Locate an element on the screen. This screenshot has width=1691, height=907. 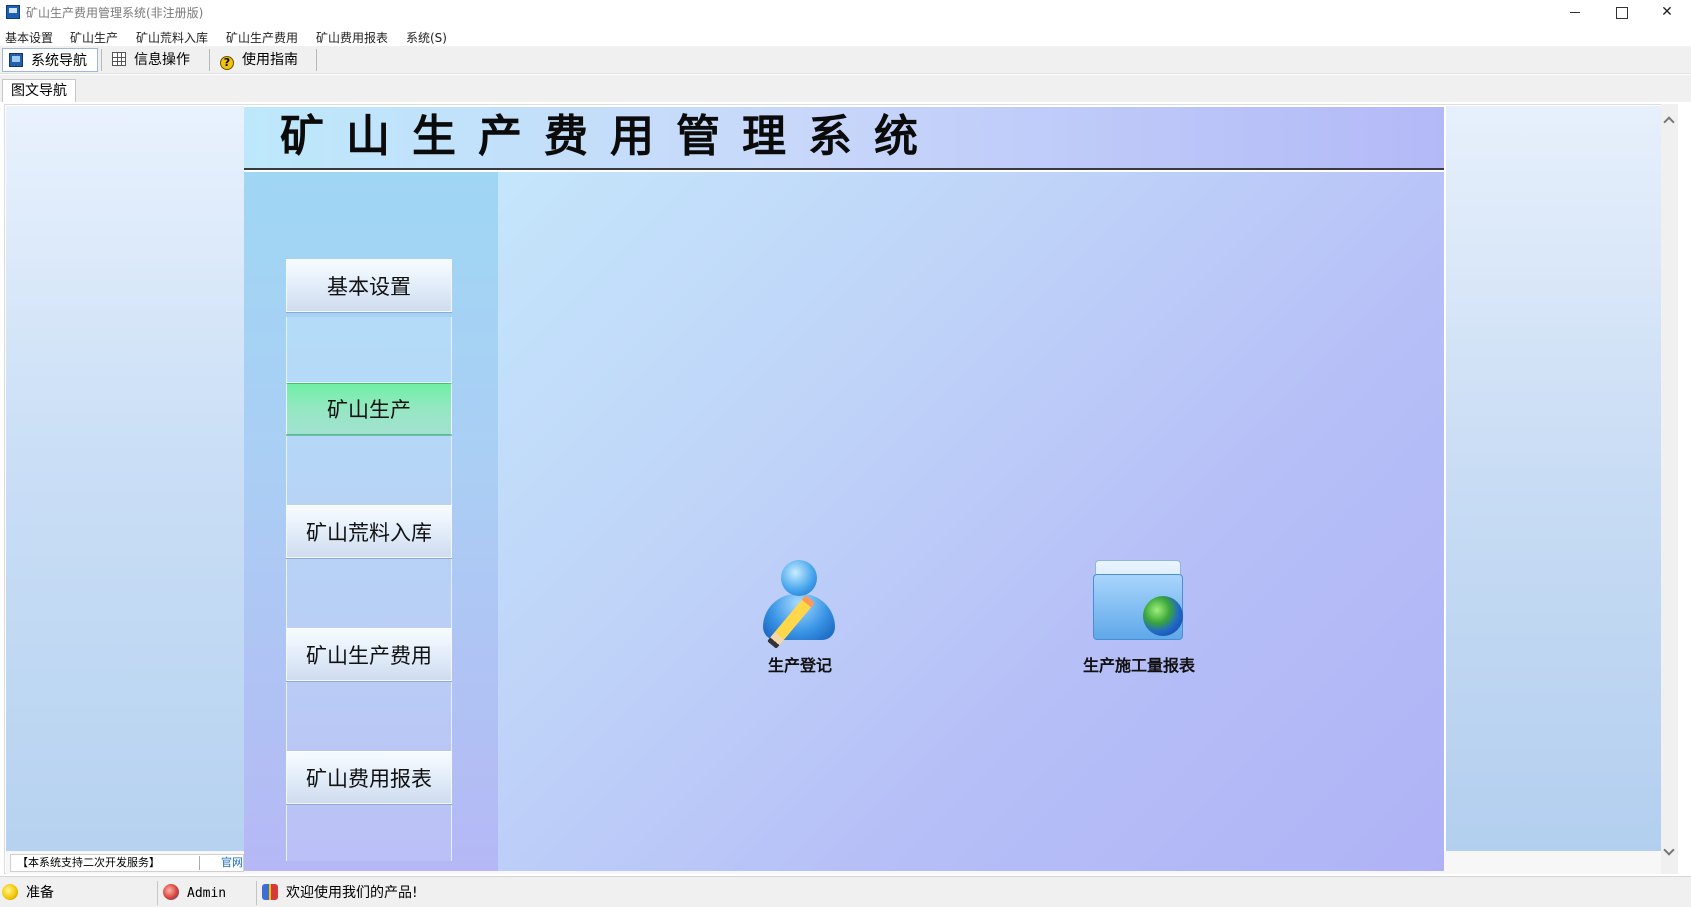
nav-button-basic-settings: 基本设置 is located at coordinates (369, 286).